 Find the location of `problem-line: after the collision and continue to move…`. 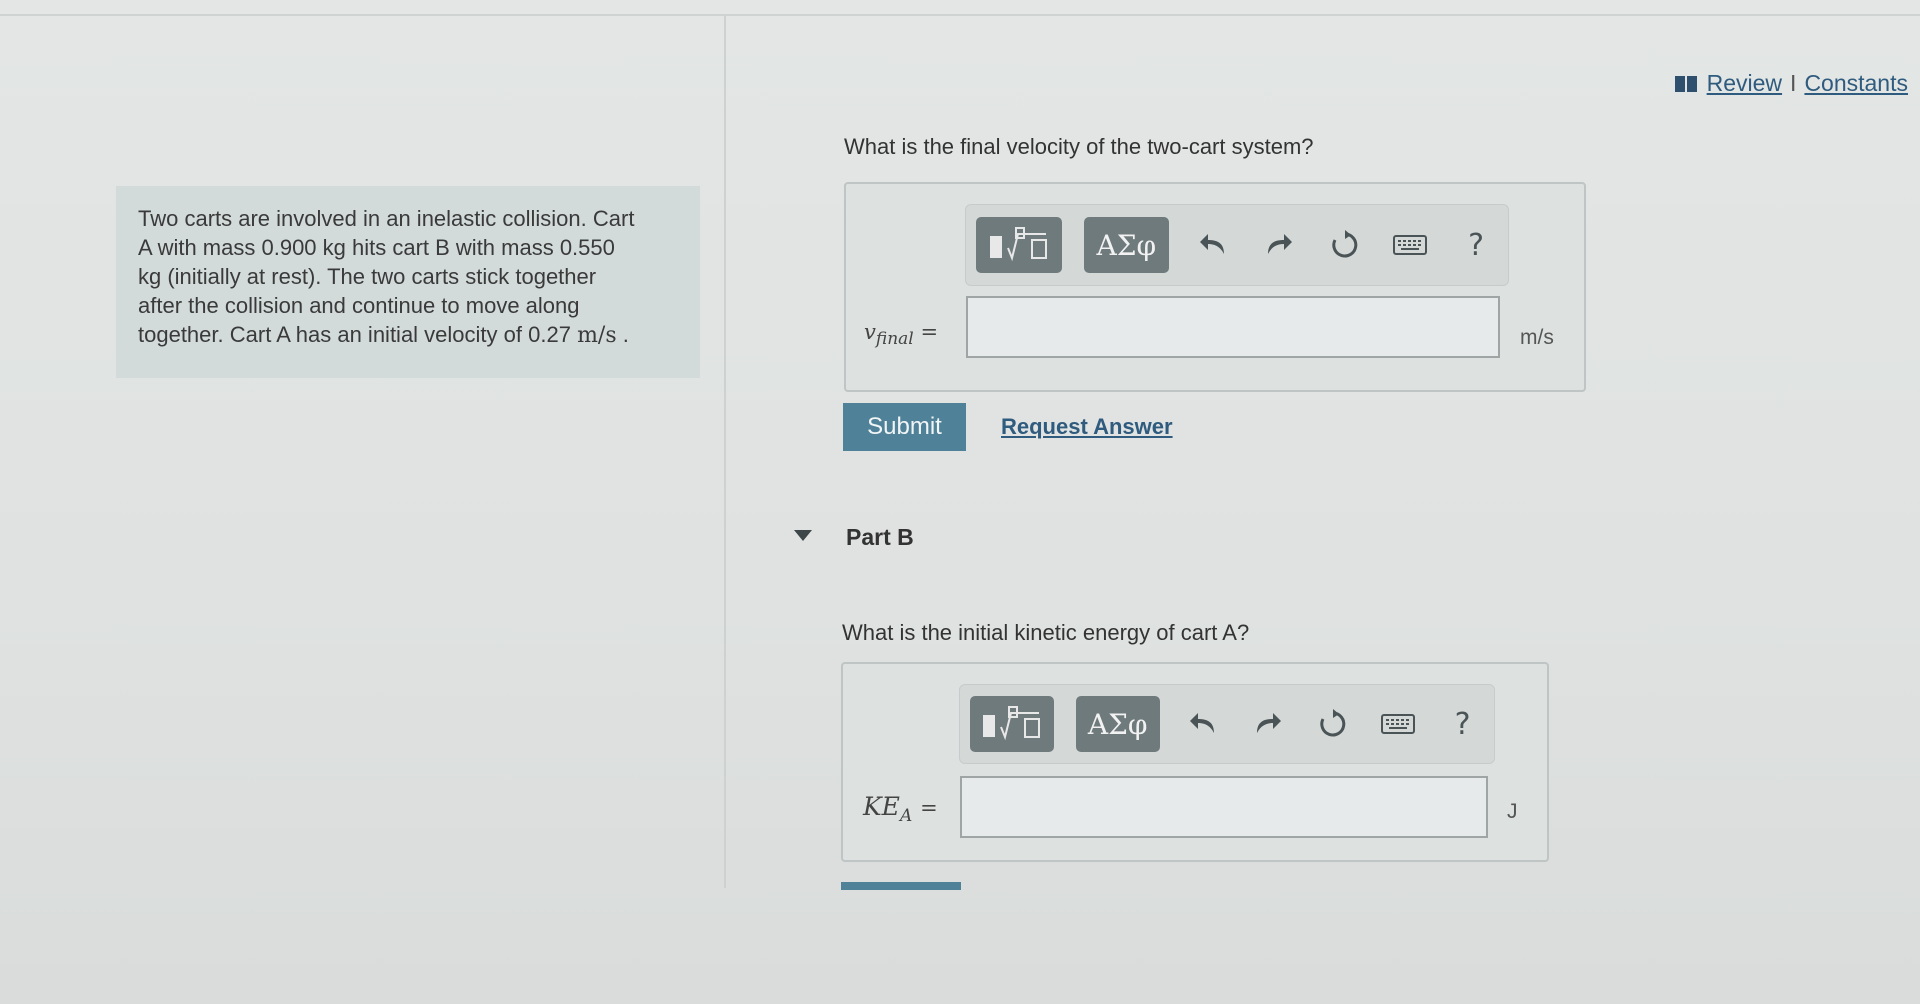

problem-line: after the collision and continue to move… is located at coordinates (359, 305).